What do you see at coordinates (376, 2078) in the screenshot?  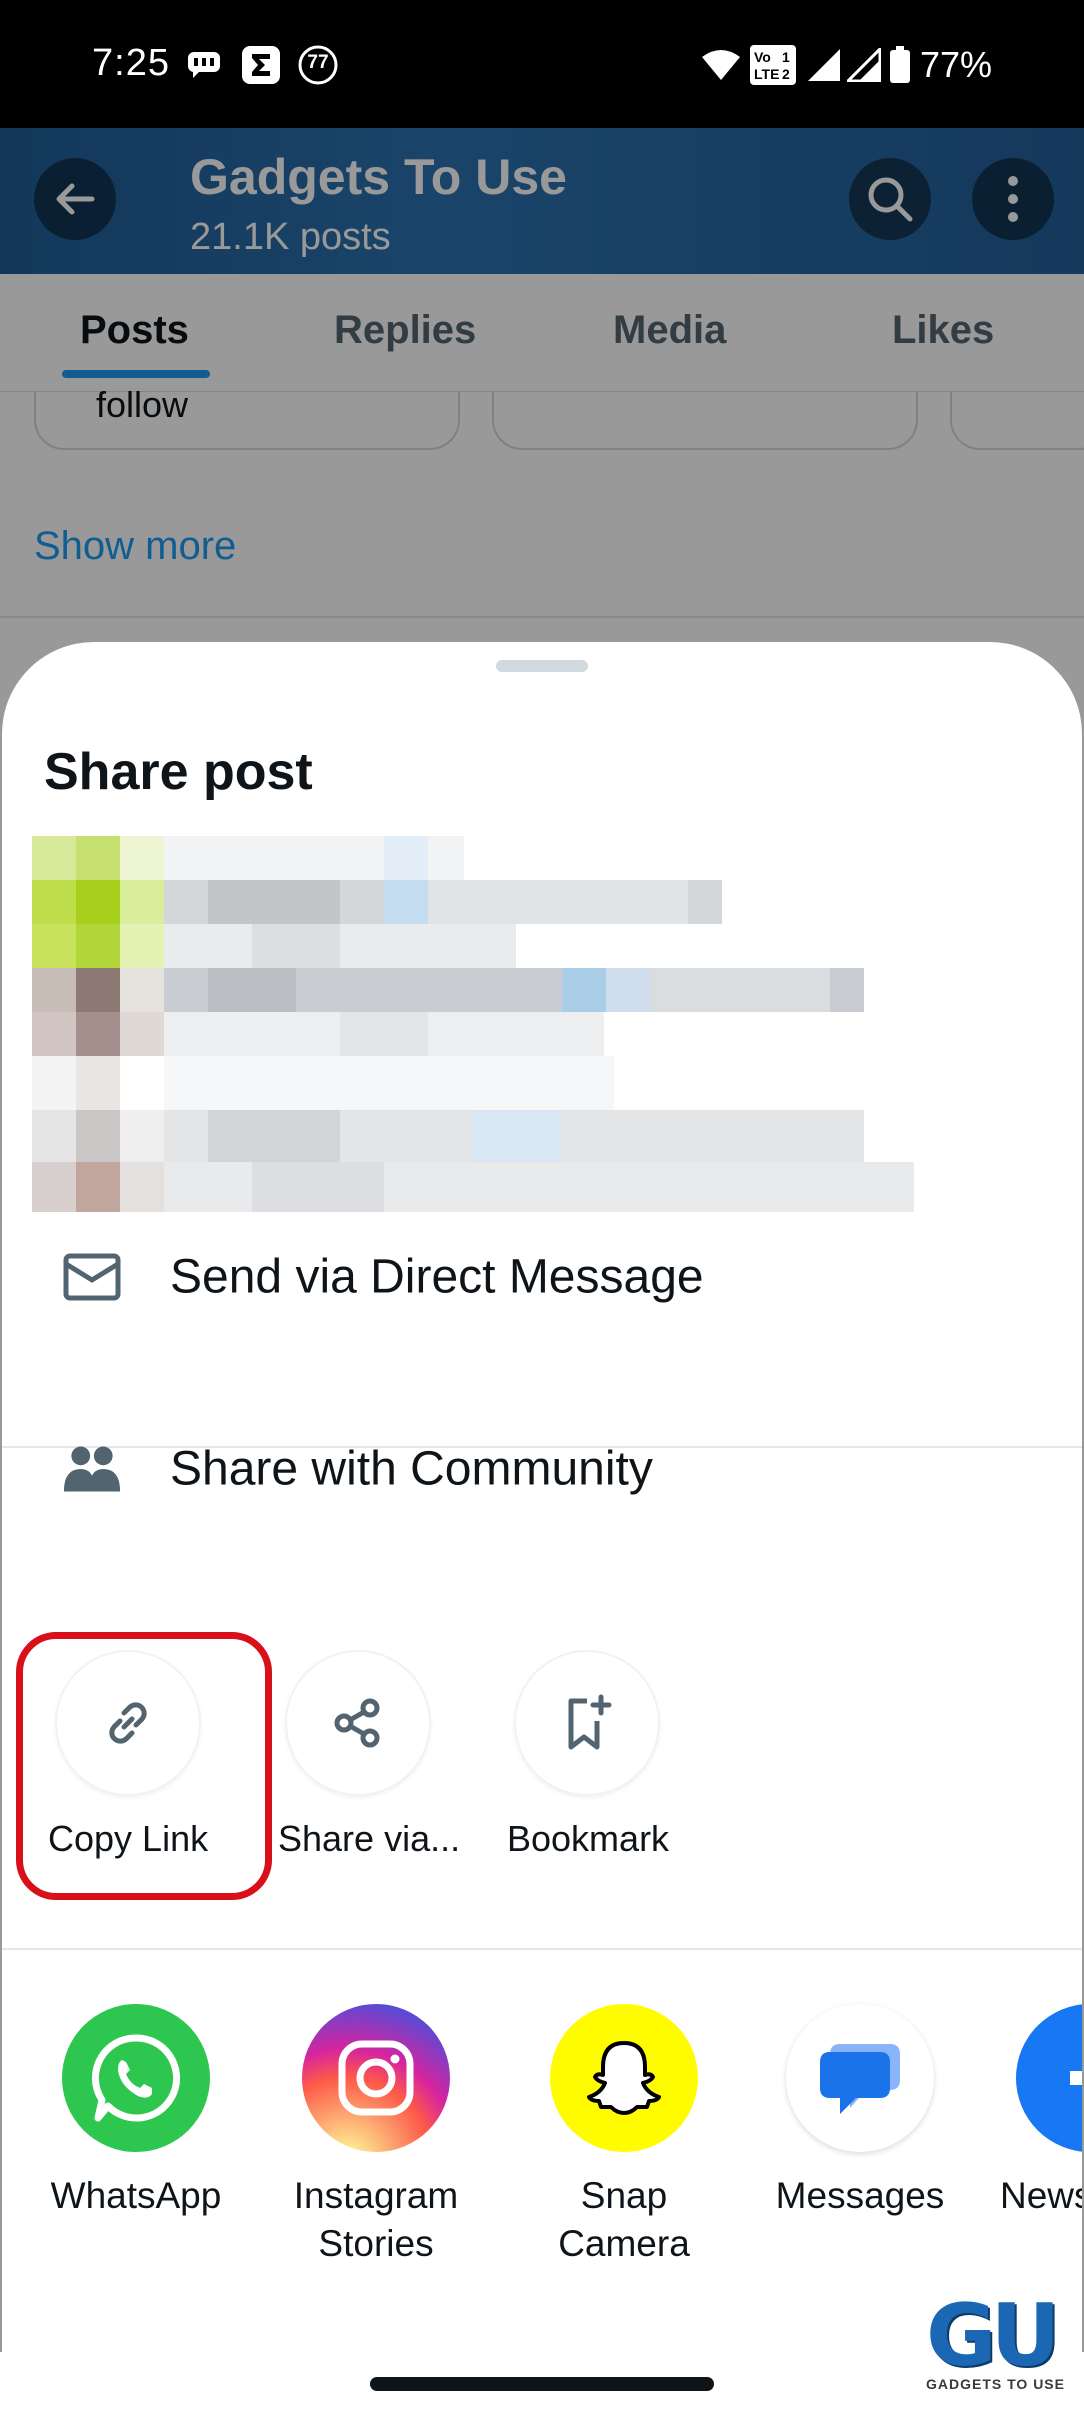 I see `instagram-icon` at bounding box center [376, 2078].